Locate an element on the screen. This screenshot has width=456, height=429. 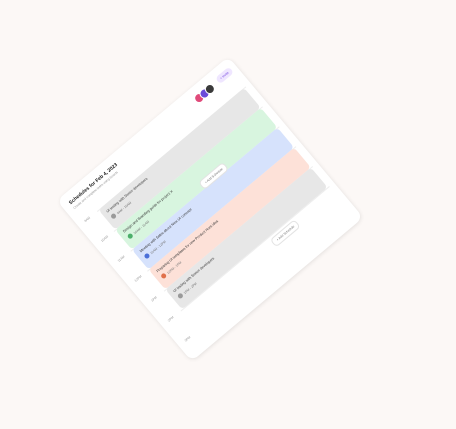
time-slot-label: 9AM is located at coordinates (87, 219).